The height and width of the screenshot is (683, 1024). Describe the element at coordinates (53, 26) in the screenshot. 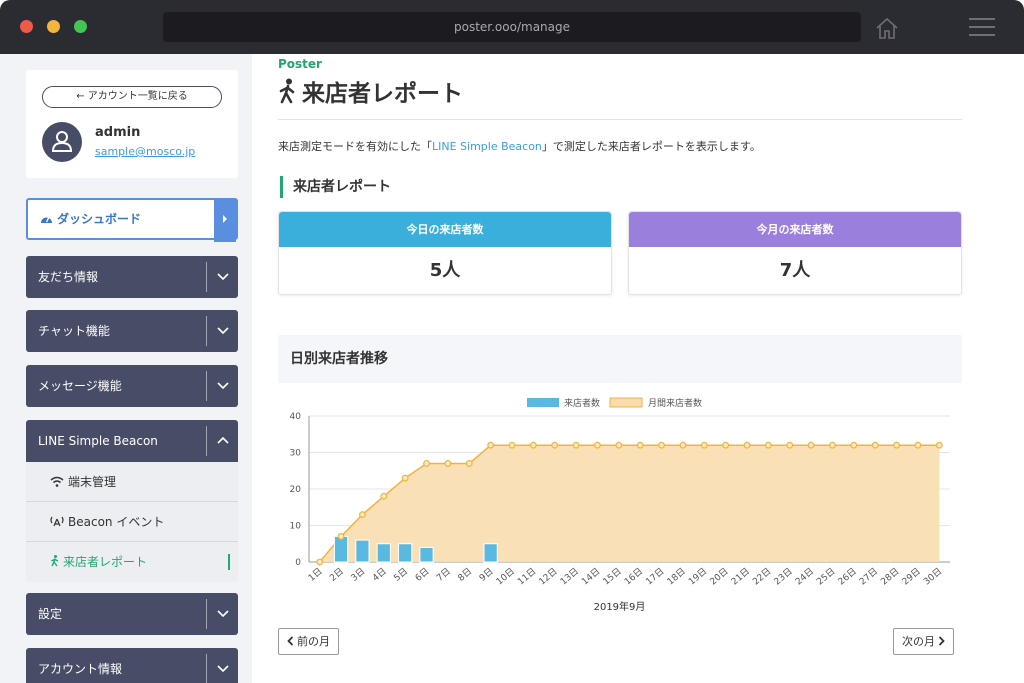

I see `minimize-window-button` at that location.